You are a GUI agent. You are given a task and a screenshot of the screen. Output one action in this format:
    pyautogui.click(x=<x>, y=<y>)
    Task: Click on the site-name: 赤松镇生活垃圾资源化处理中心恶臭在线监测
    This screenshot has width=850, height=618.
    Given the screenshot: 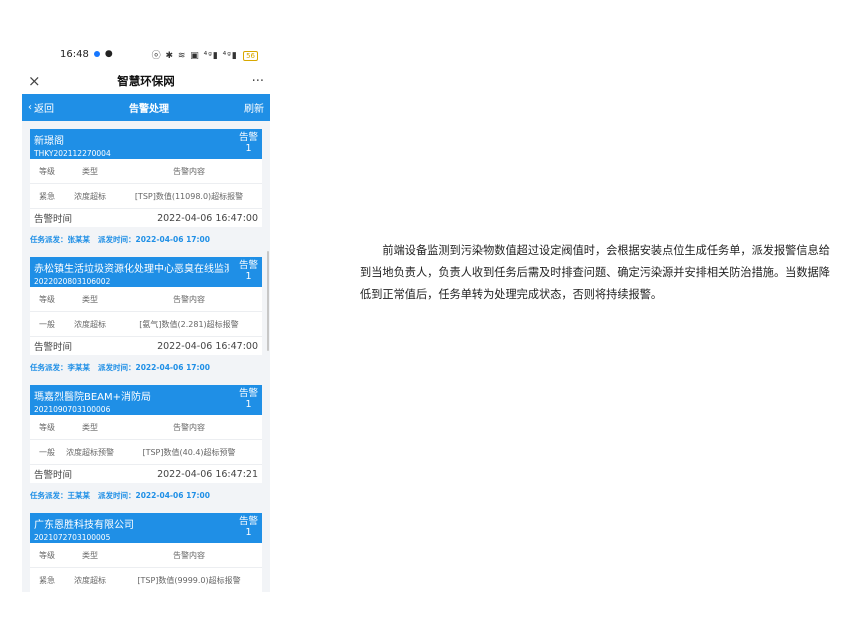 What is the action you would take?
    pyautogui.click(x=131, y=269)
    